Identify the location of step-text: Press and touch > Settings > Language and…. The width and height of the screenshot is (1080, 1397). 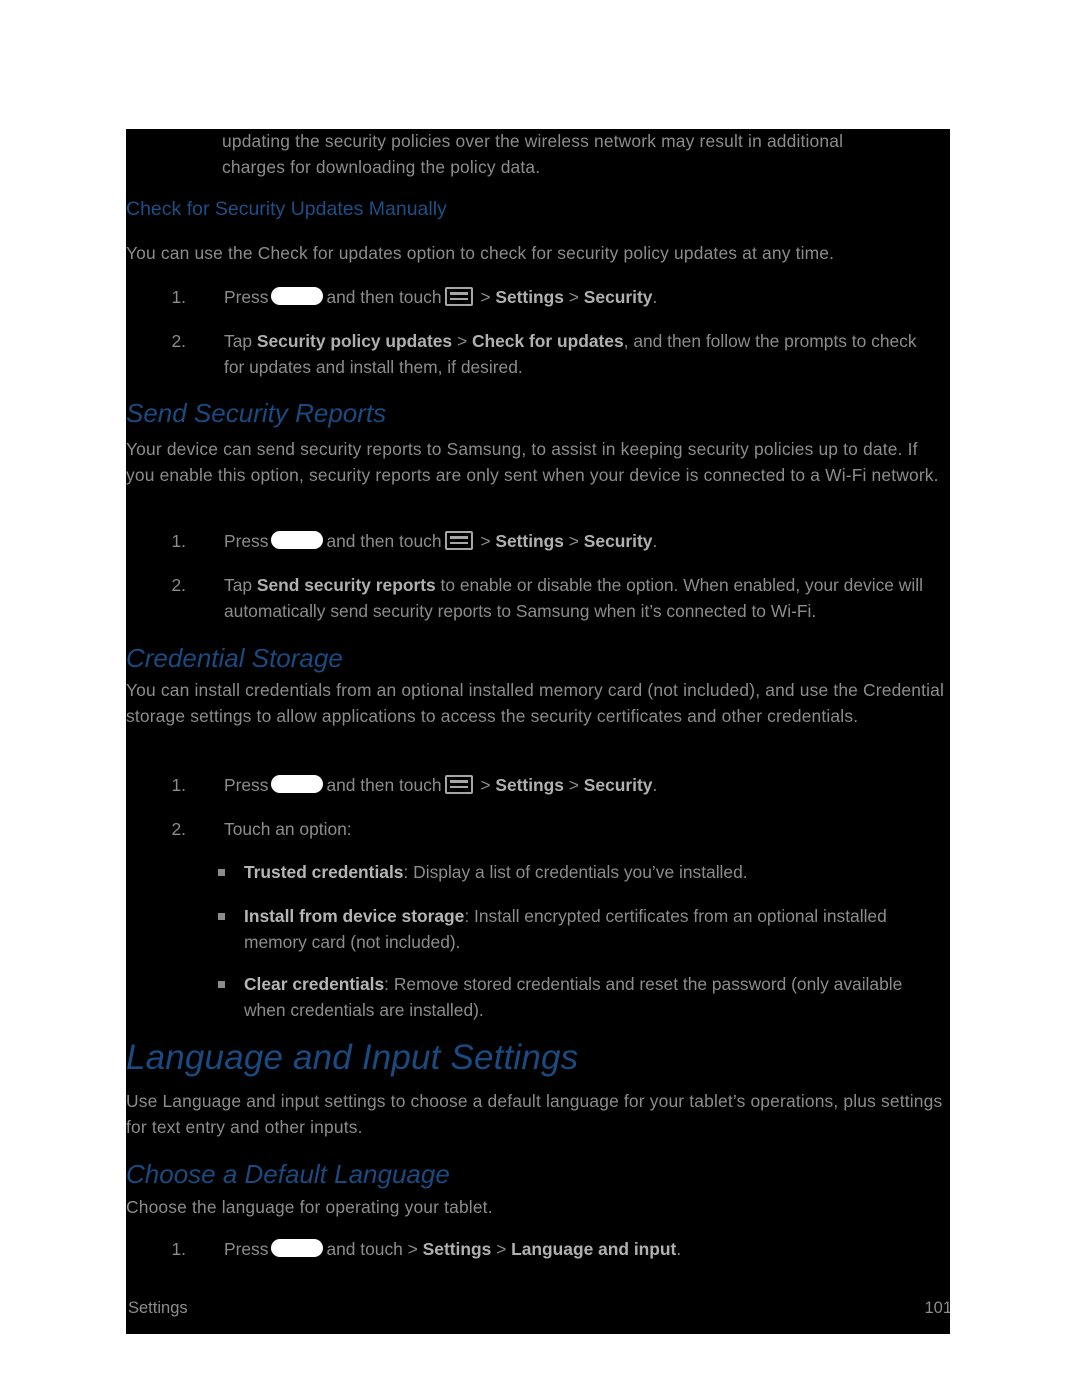
(582, 1250).